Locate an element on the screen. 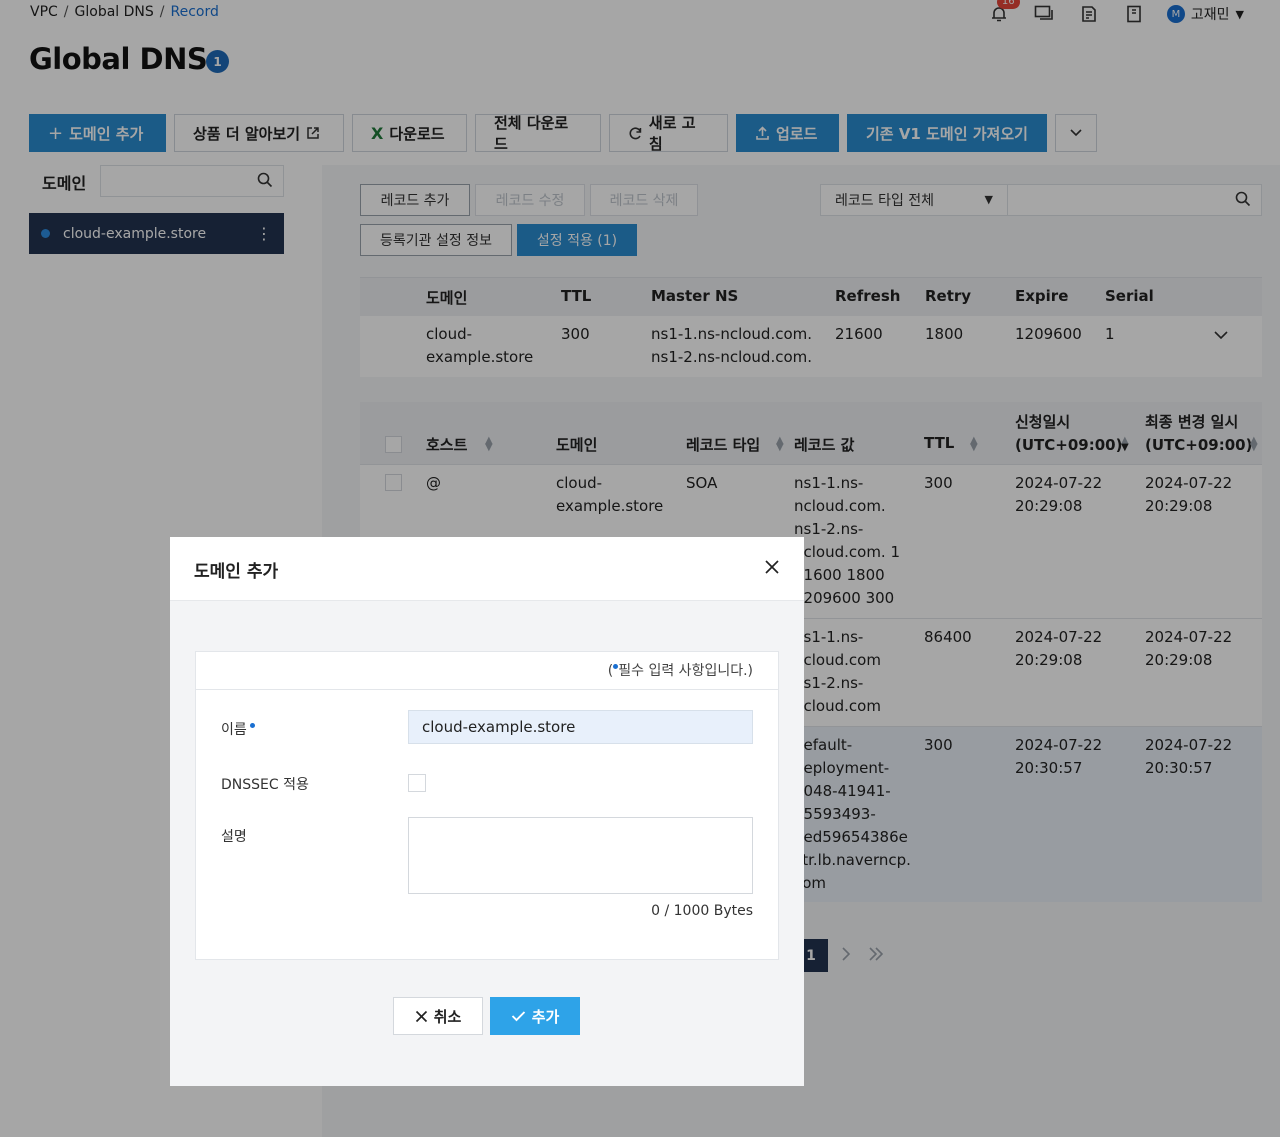 Image resolution: width=1280 pixels, height=1137 pixels. dnssec-label: DNSSEC 적용 is located at coordinates (265, 785).